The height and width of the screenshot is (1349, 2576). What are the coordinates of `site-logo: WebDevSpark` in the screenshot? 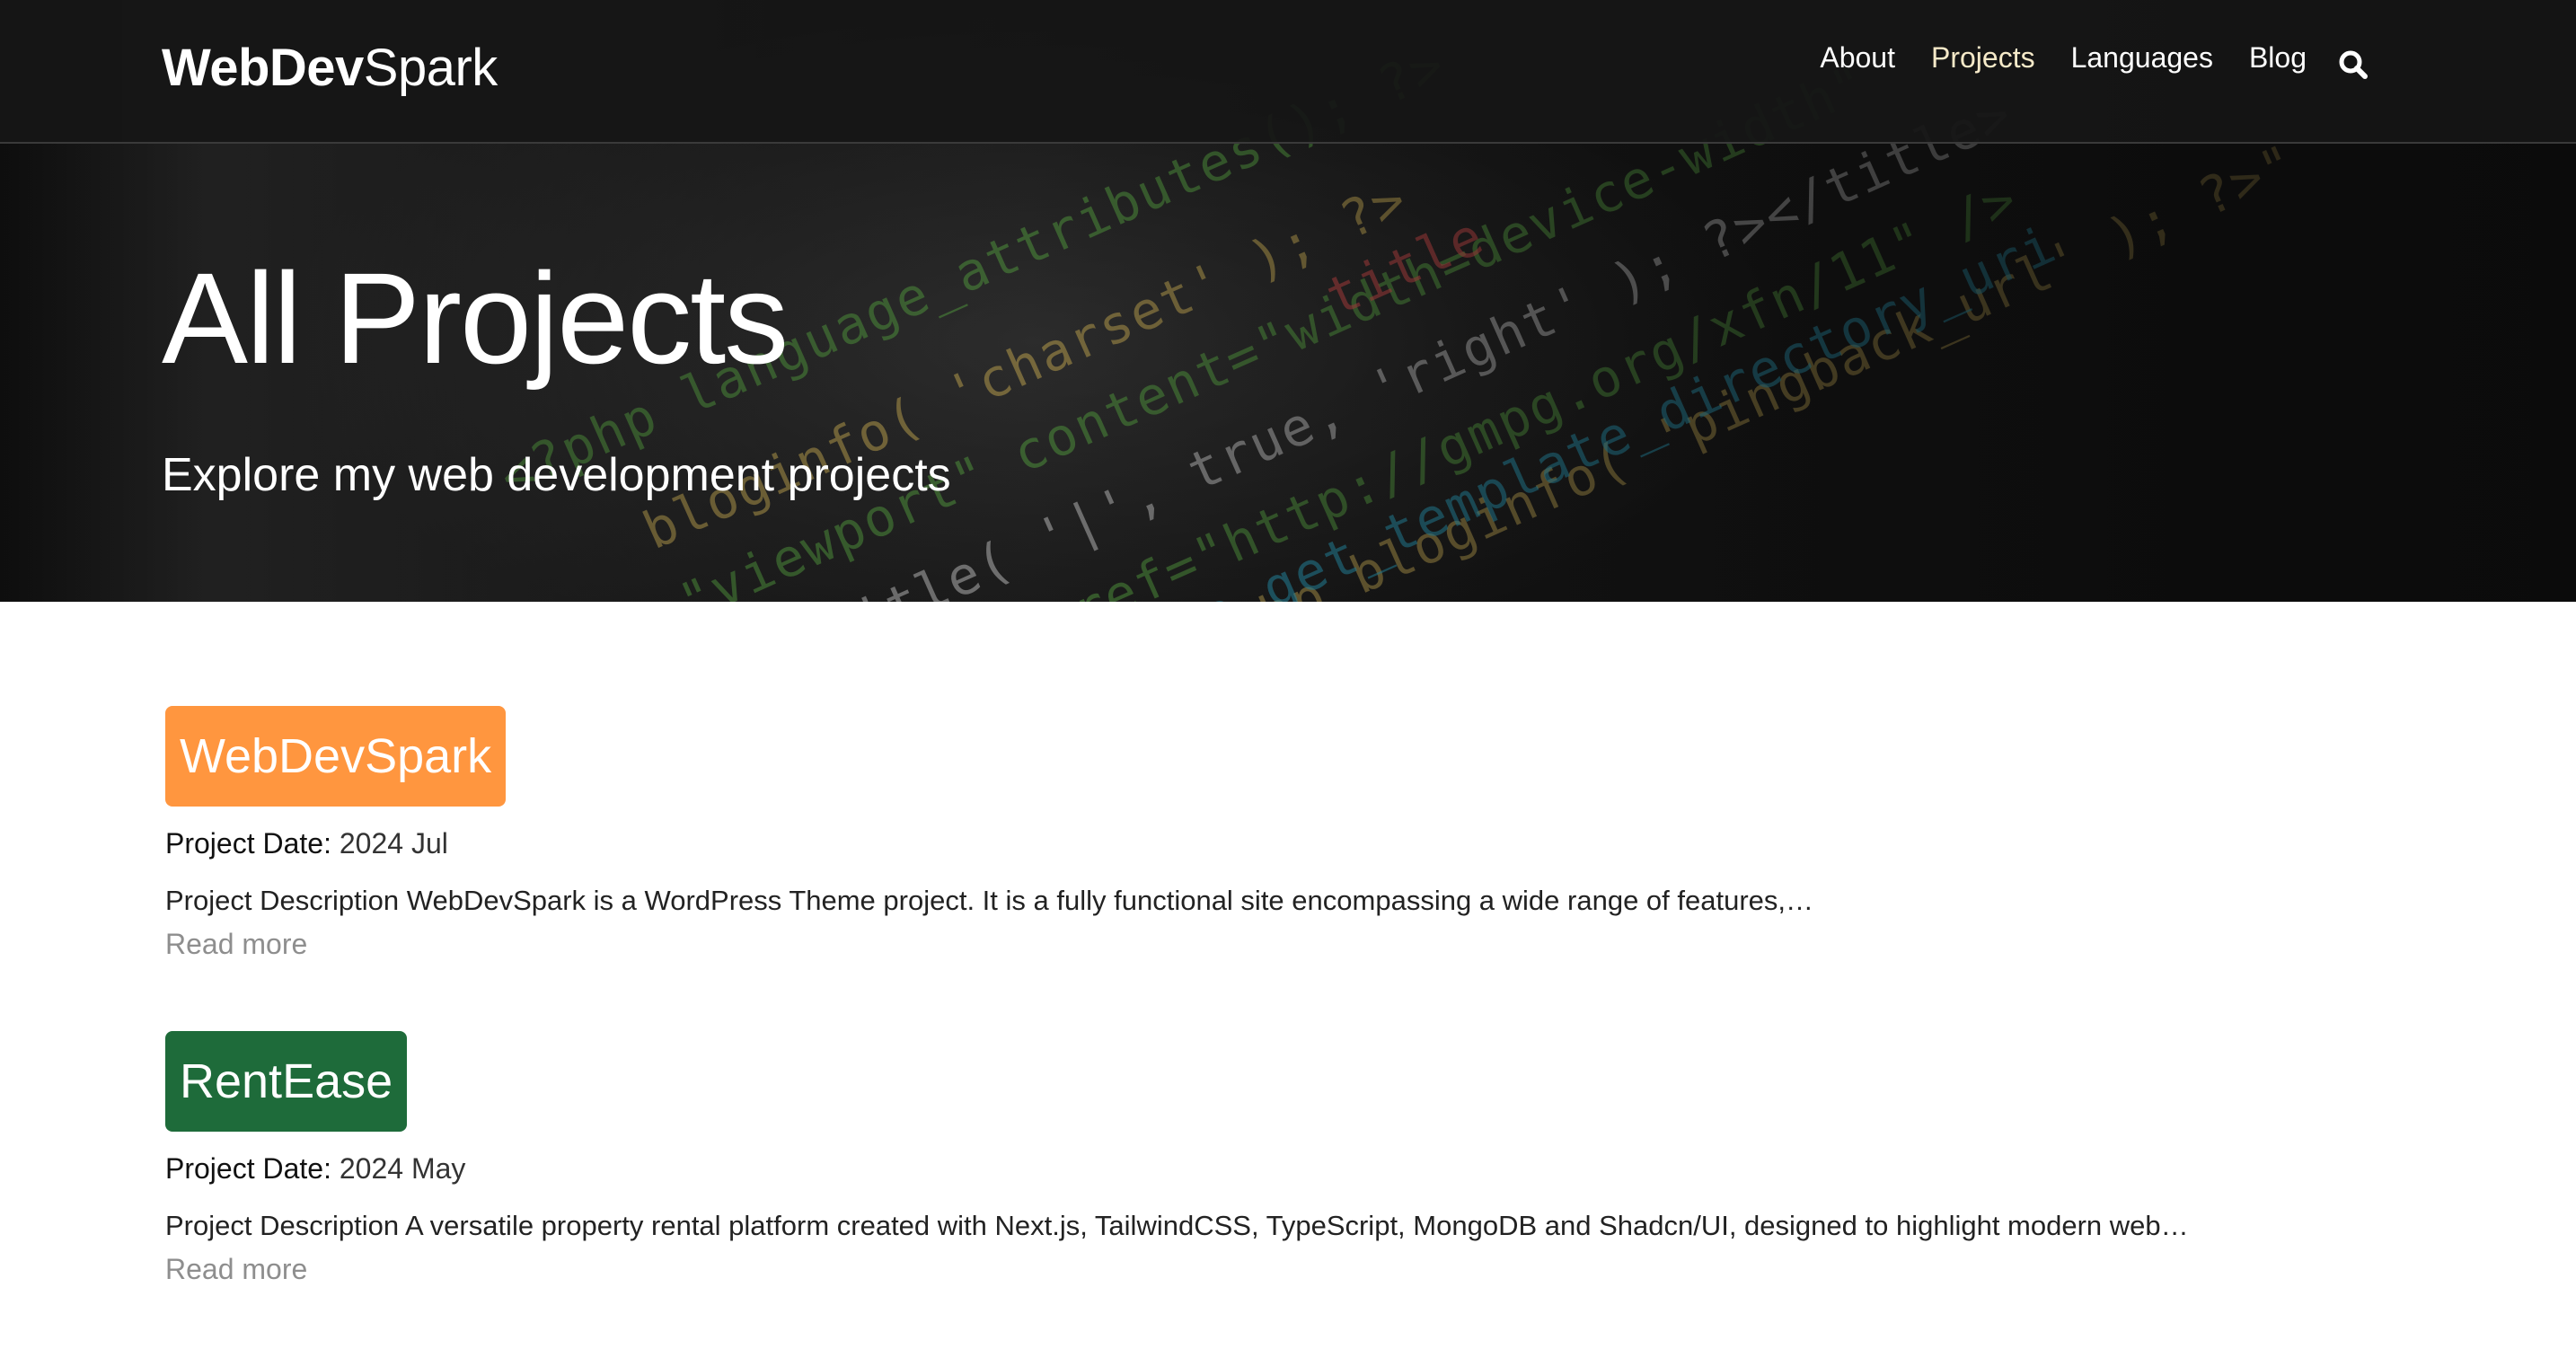 It's located at (330, 68).